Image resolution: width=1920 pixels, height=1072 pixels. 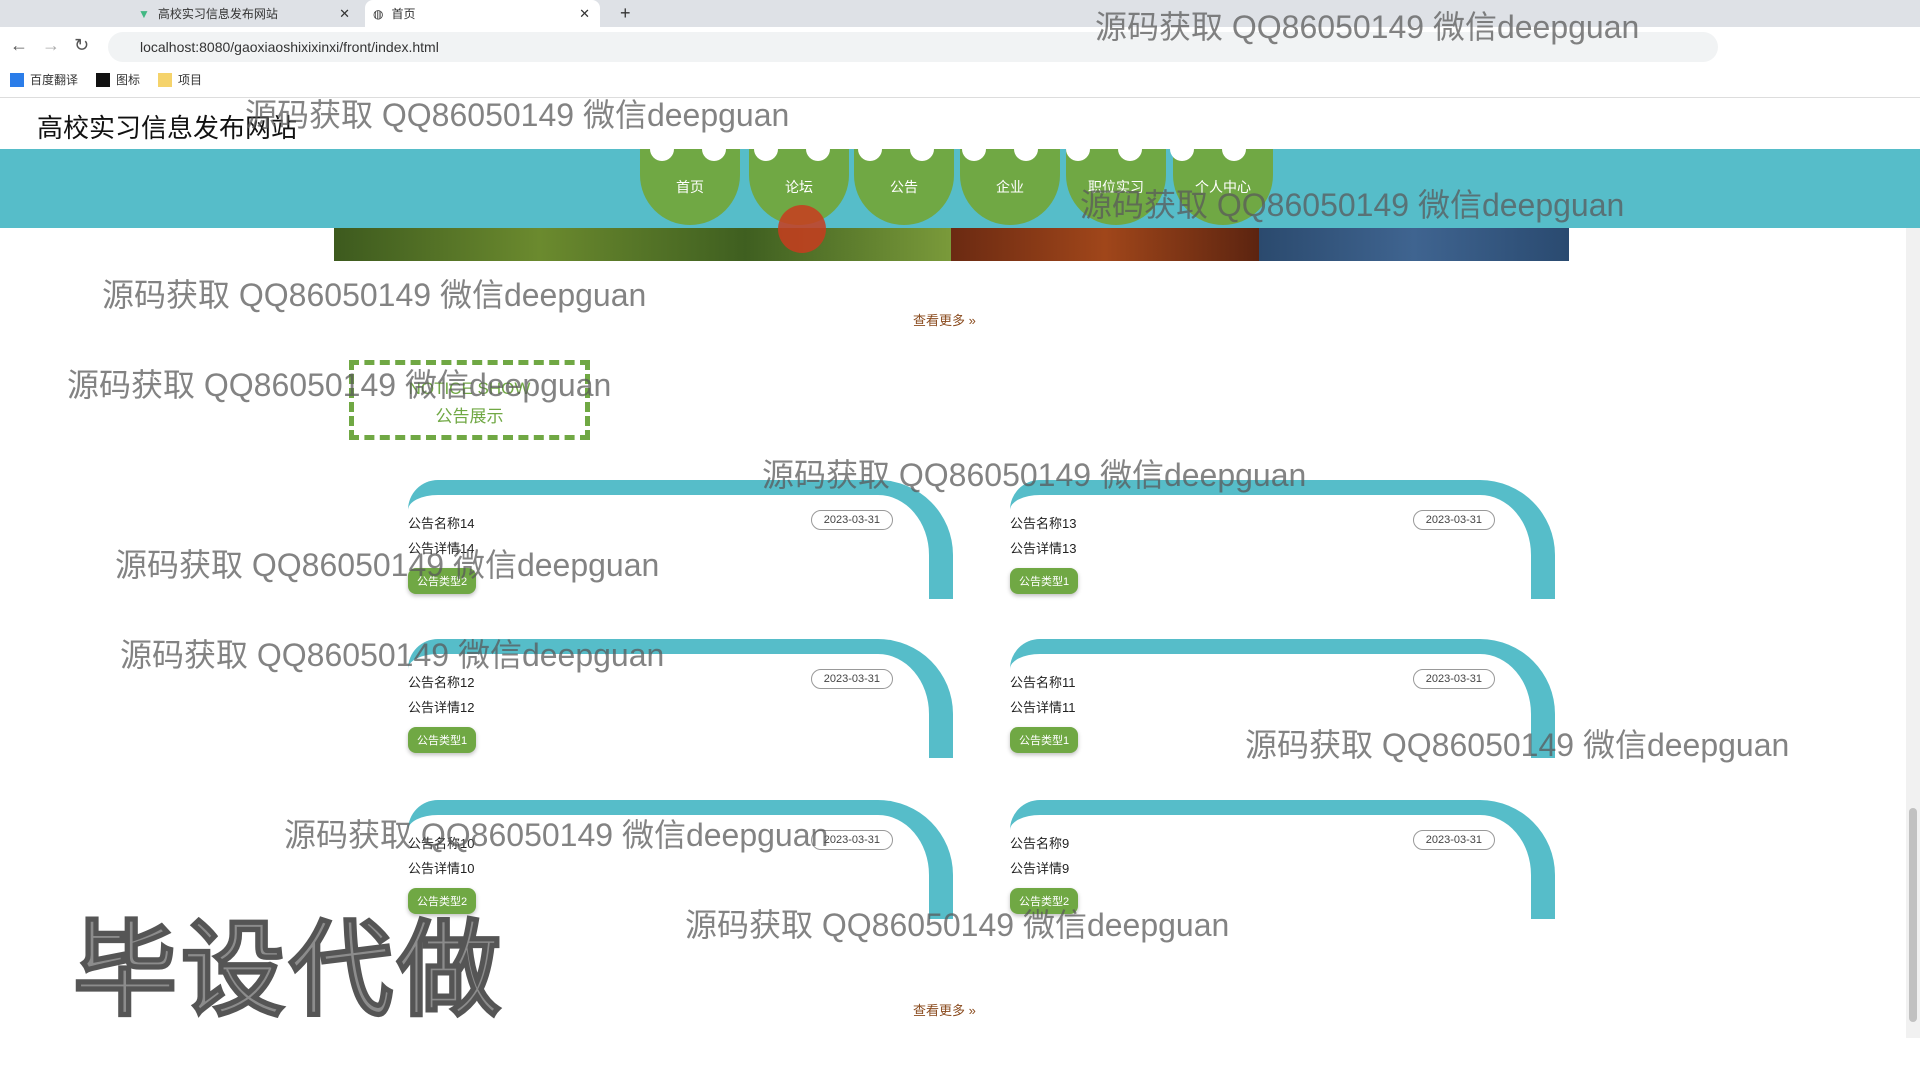 What do you see at coordinates (378, 13) in the screenshot?
I see `globe-icon: ◍` at bounding box center [378, 13].